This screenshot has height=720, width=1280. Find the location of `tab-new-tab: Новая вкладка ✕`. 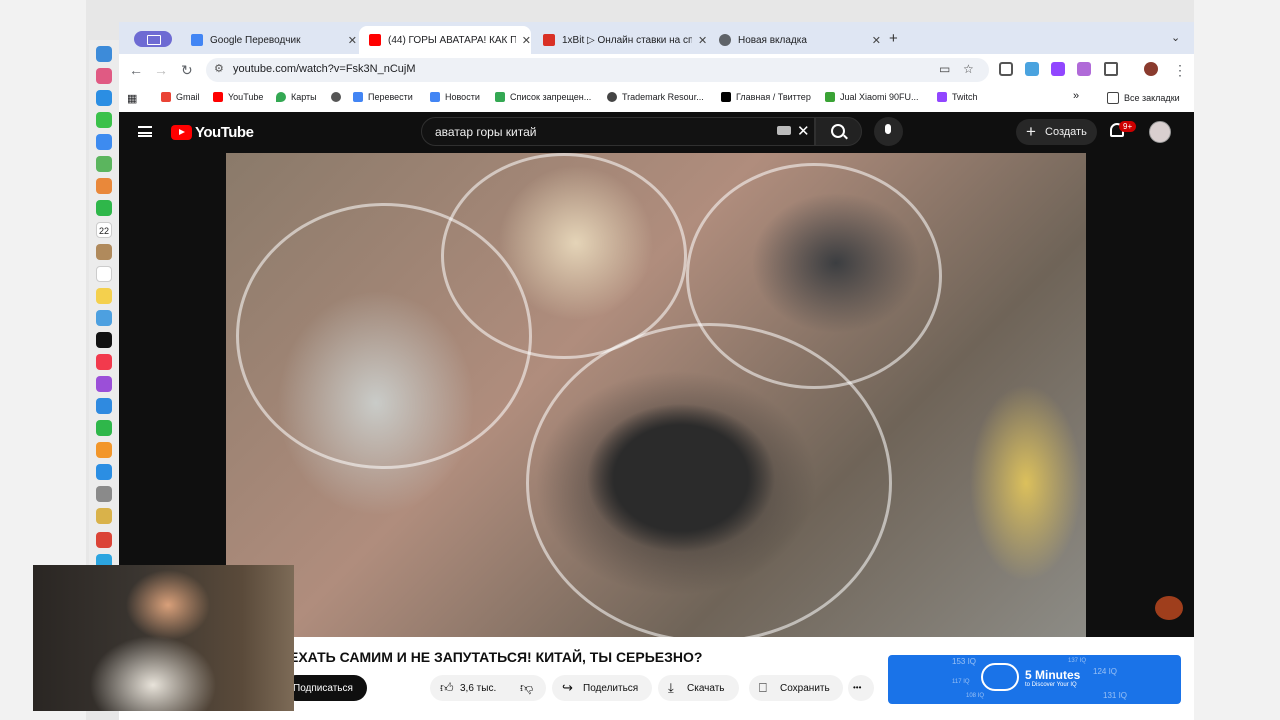

tab-new-tab: Новая вкладка ✕ is located at coordinates (795, 40).